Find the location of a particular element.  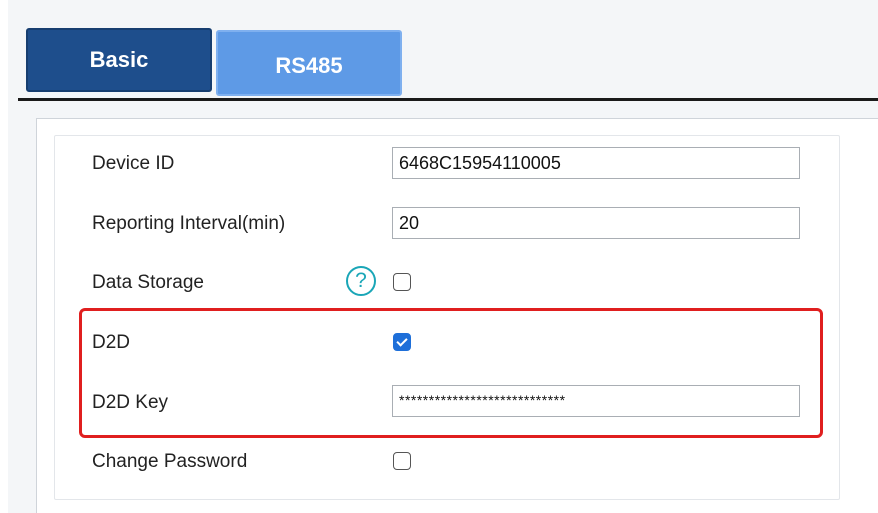

data-storage-checkbox is located at coordinates (402, 282).